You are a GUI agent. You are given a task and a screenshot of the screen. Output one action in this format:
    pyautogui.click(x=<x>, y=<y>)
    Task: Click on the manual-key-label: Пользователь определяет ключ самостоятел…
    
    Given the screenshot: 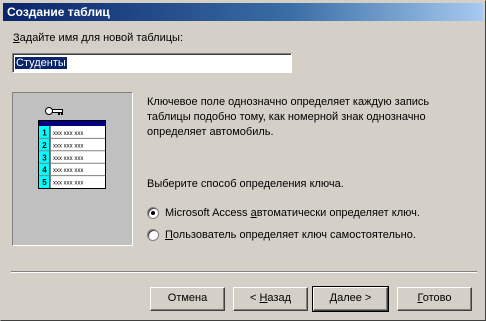 What is the action you would take?
    pyautogui.click(x=290, y=235)
    